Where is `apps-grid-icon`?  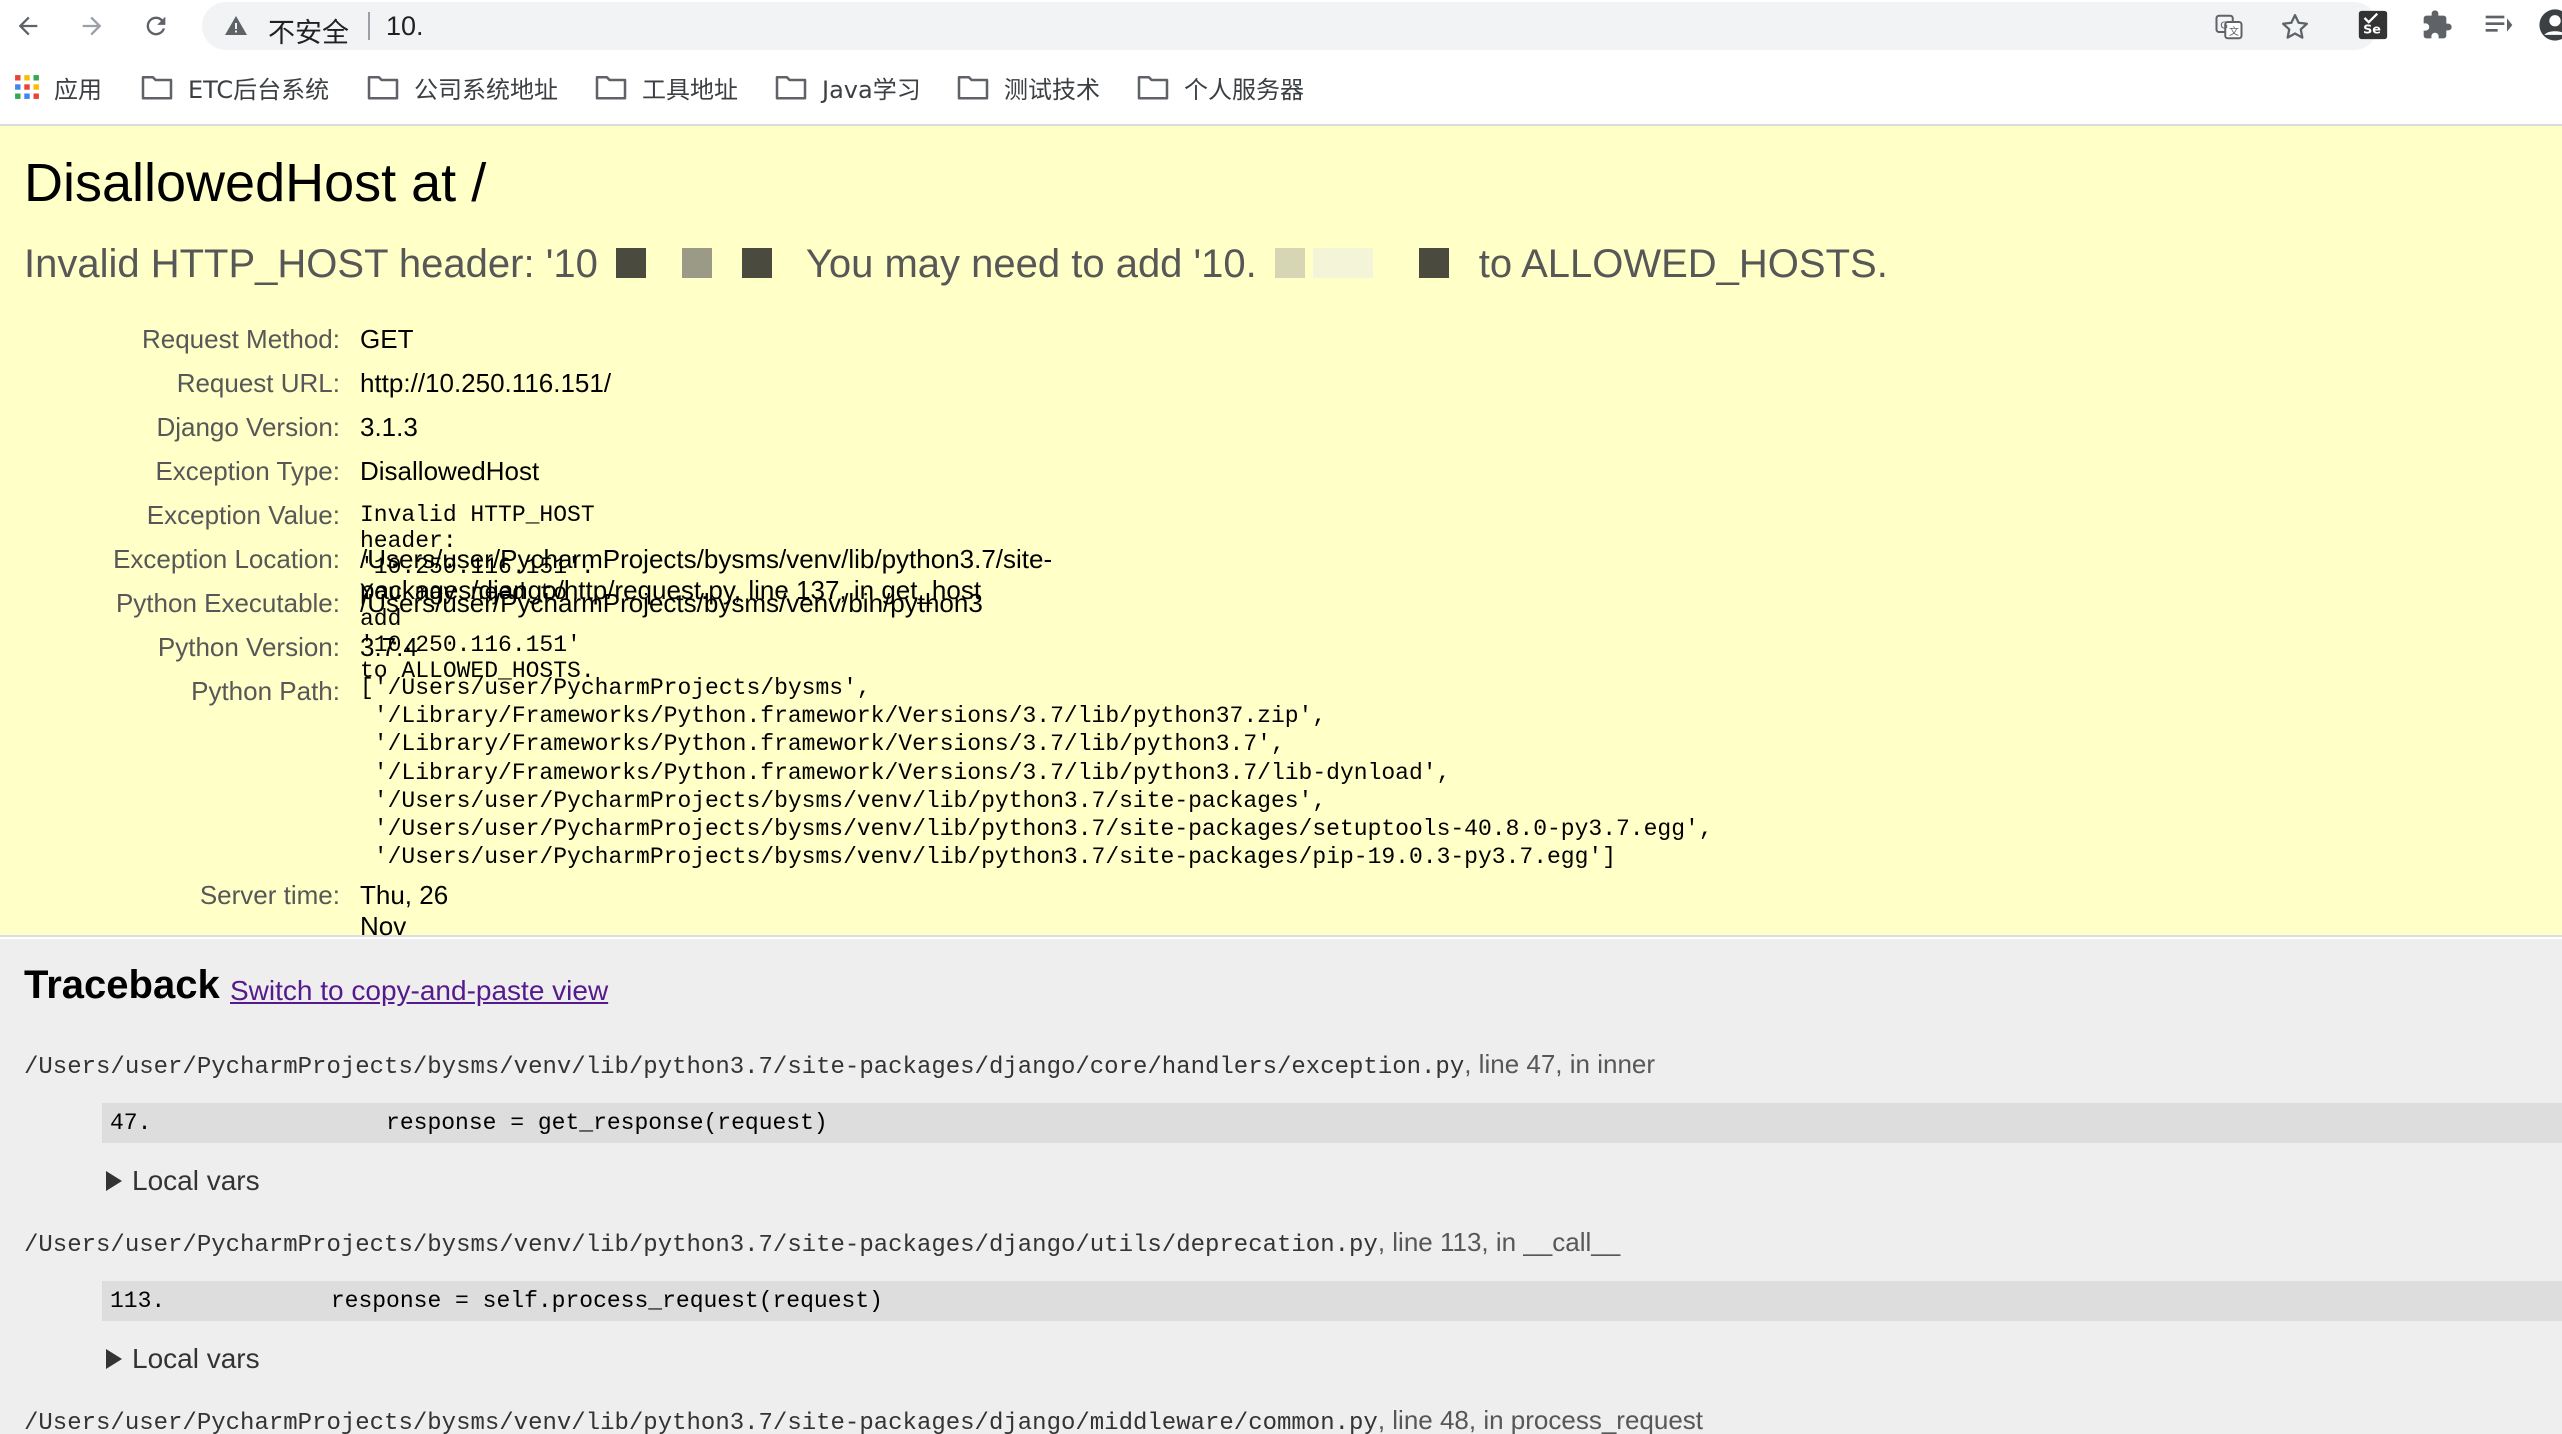 apps-grid-icon is located at coordinates (27, 87).